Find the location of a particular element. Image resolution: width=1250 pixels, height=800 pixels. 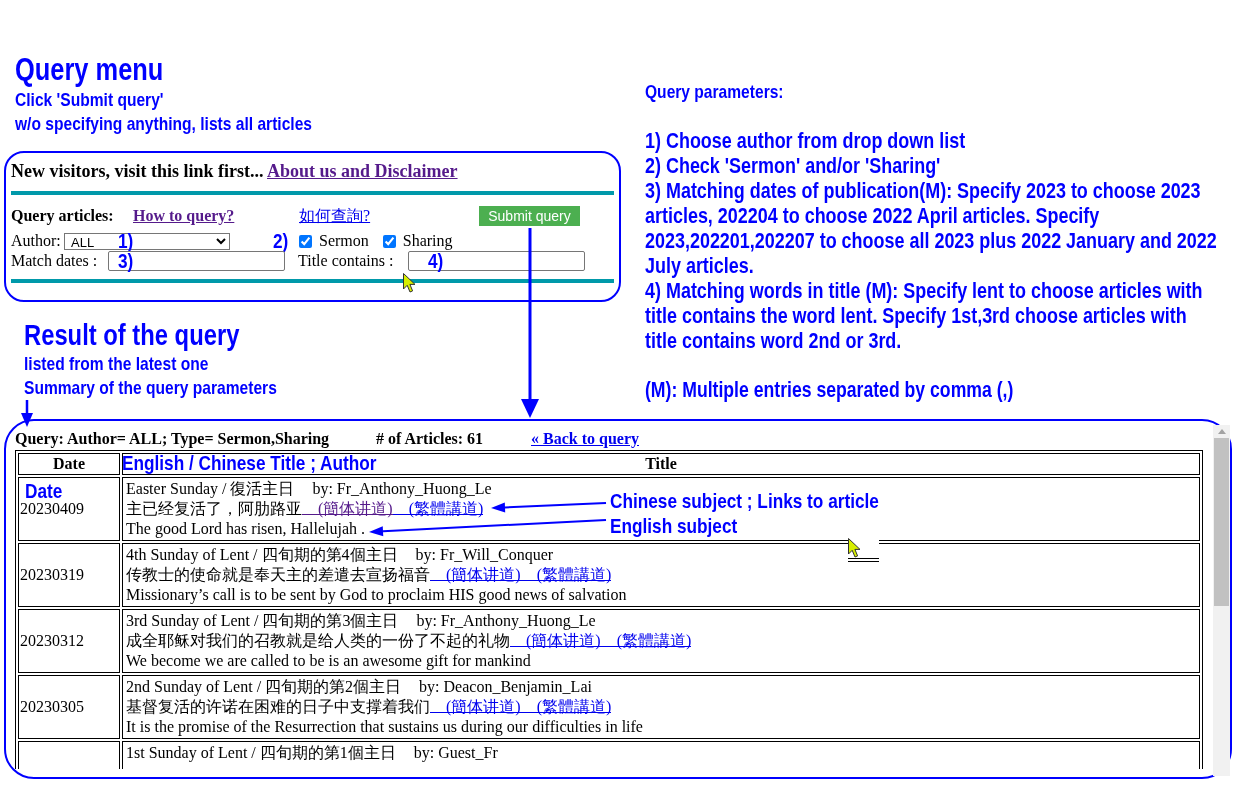

article-title: 4th Sunday of Lent / 四旬期的第4個主日 is located at coordinates (262, 554).